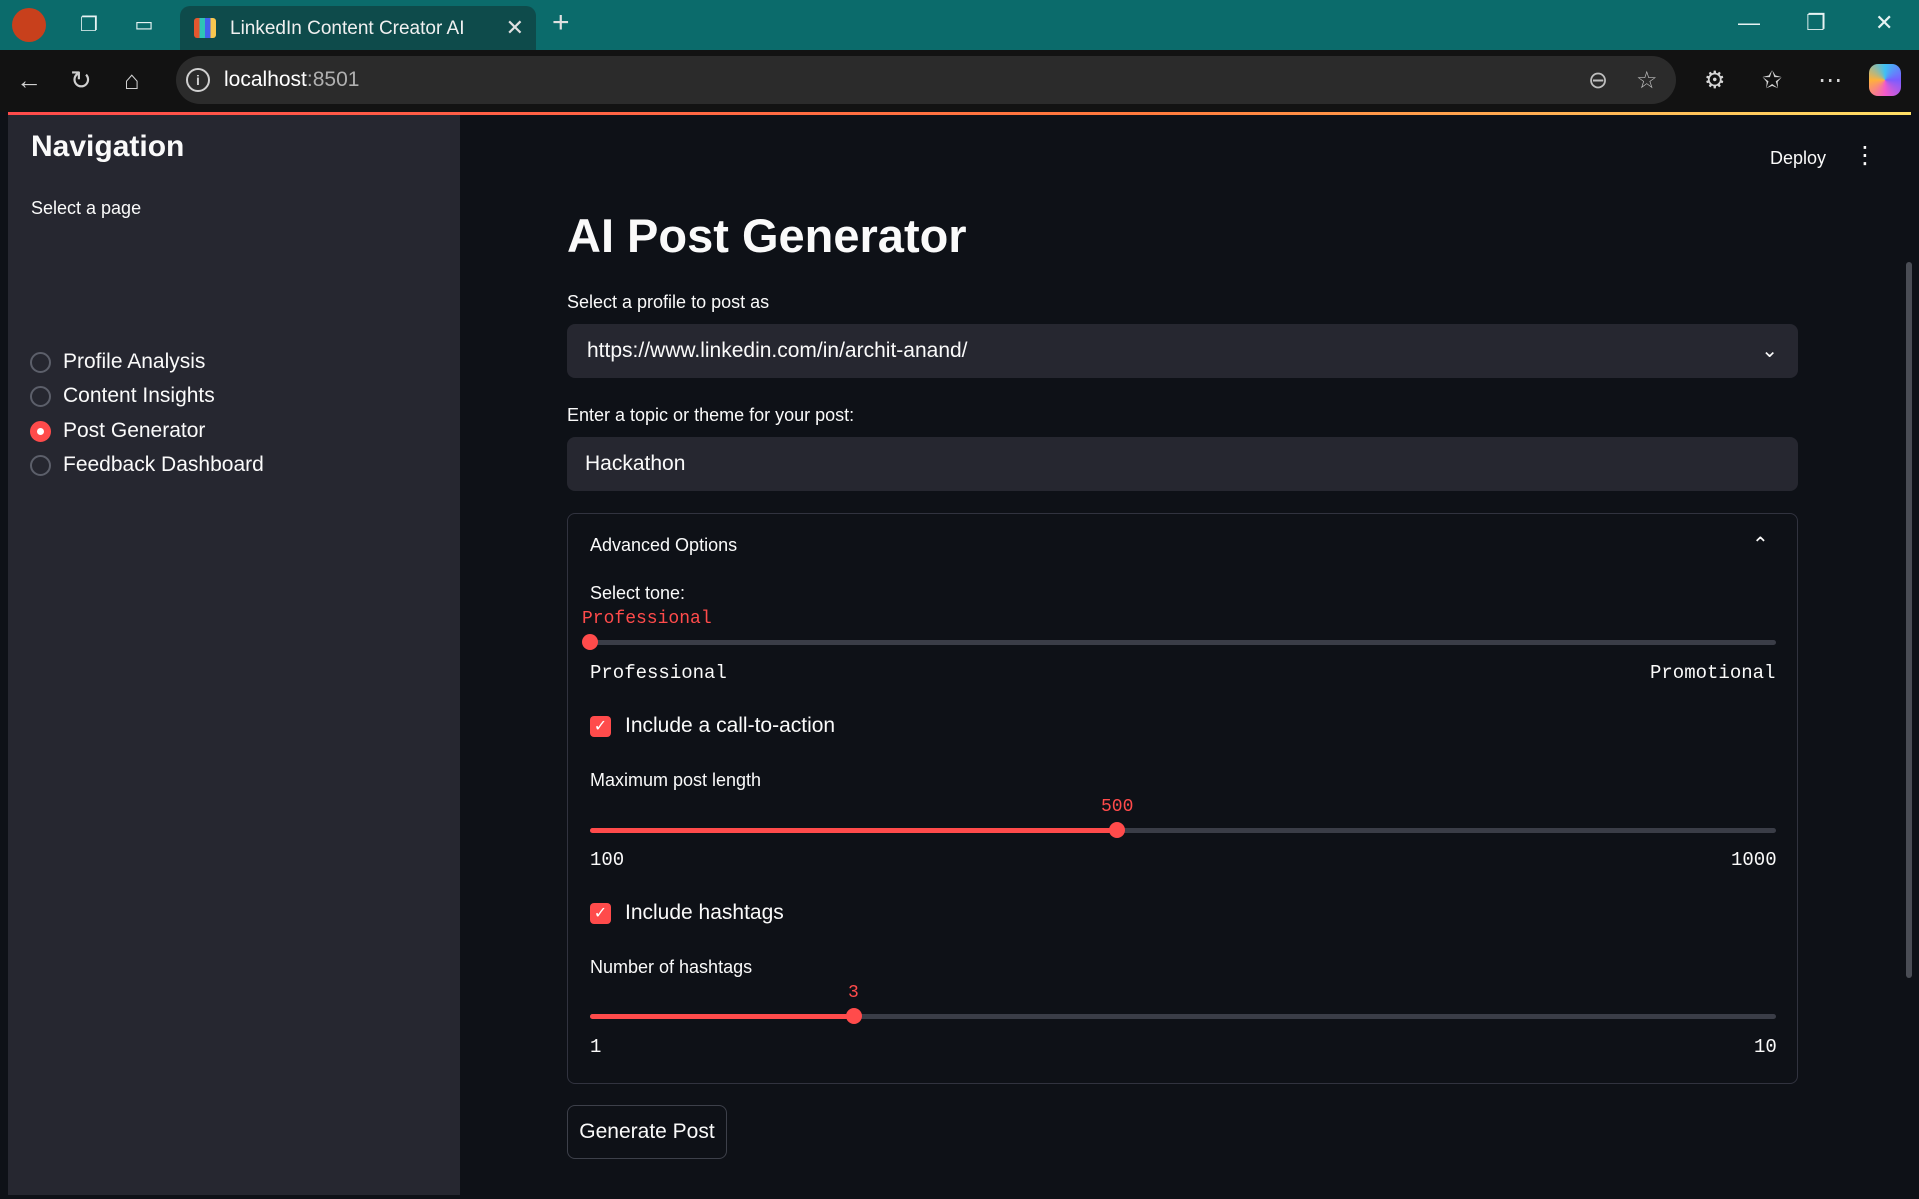  I want to click on address-bar-row: ← ↻ ⌂ i localhost:8501 ⊖ ☆ ⚙ ✩ ⋯, so click(959, 81).